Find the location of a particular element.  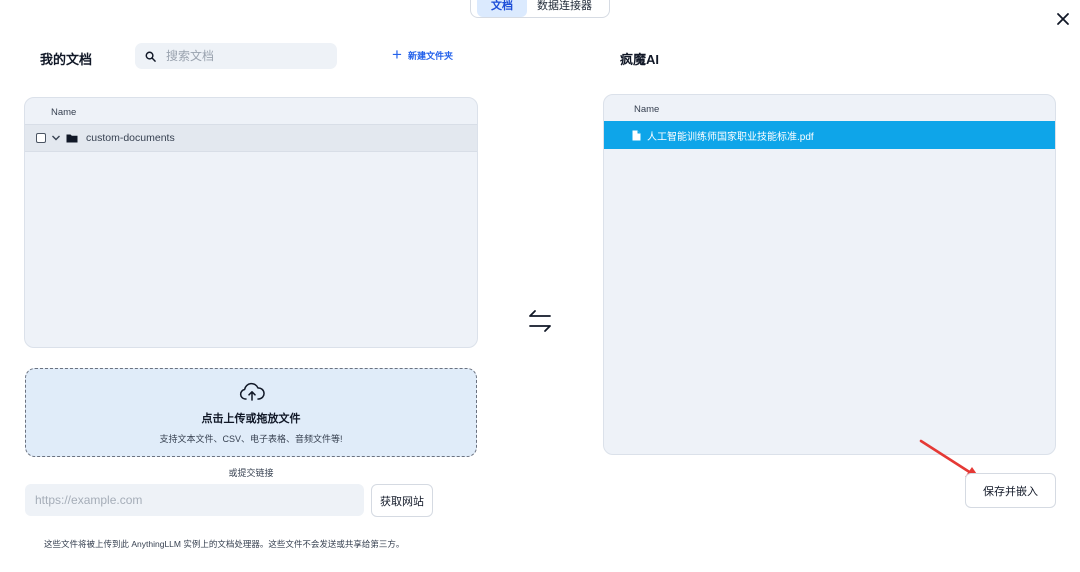

new-folder-label: 新建文件夹 is located at coordinates (430, 55).